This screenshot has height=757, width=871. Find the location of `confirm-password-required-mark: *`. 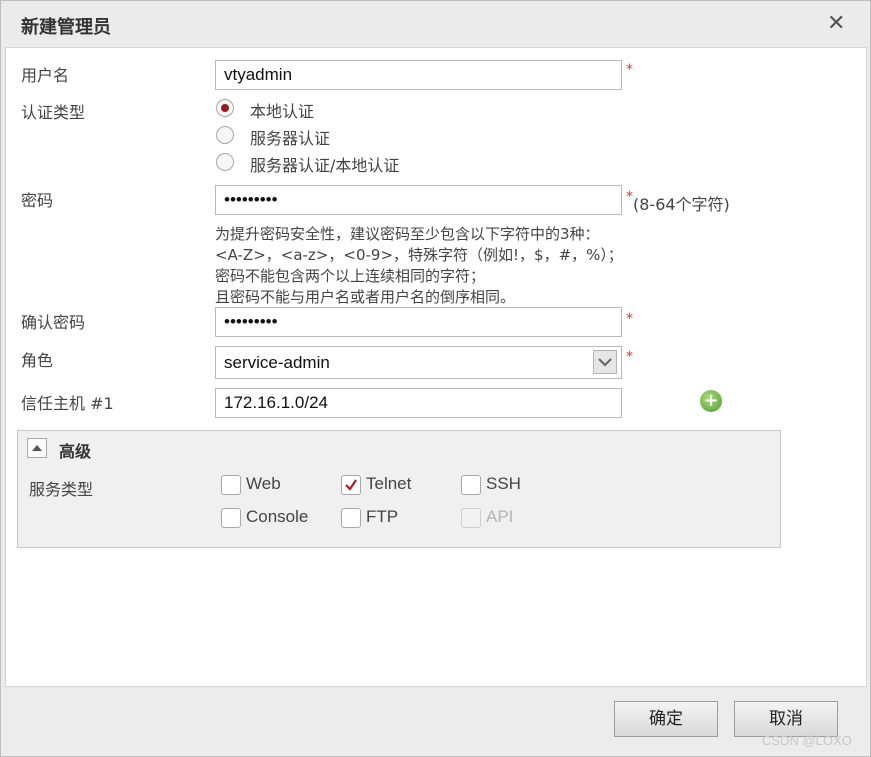

confirm-password-required-mark: * is located at coordinates (629, 319).